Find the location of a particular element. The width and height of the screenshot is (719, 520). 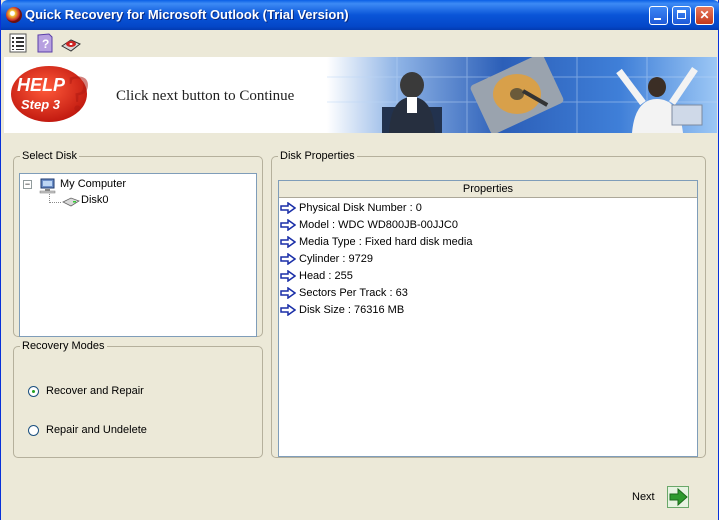

property-text: Physical Disk Number : 0 is located at coordinates (360, 208).